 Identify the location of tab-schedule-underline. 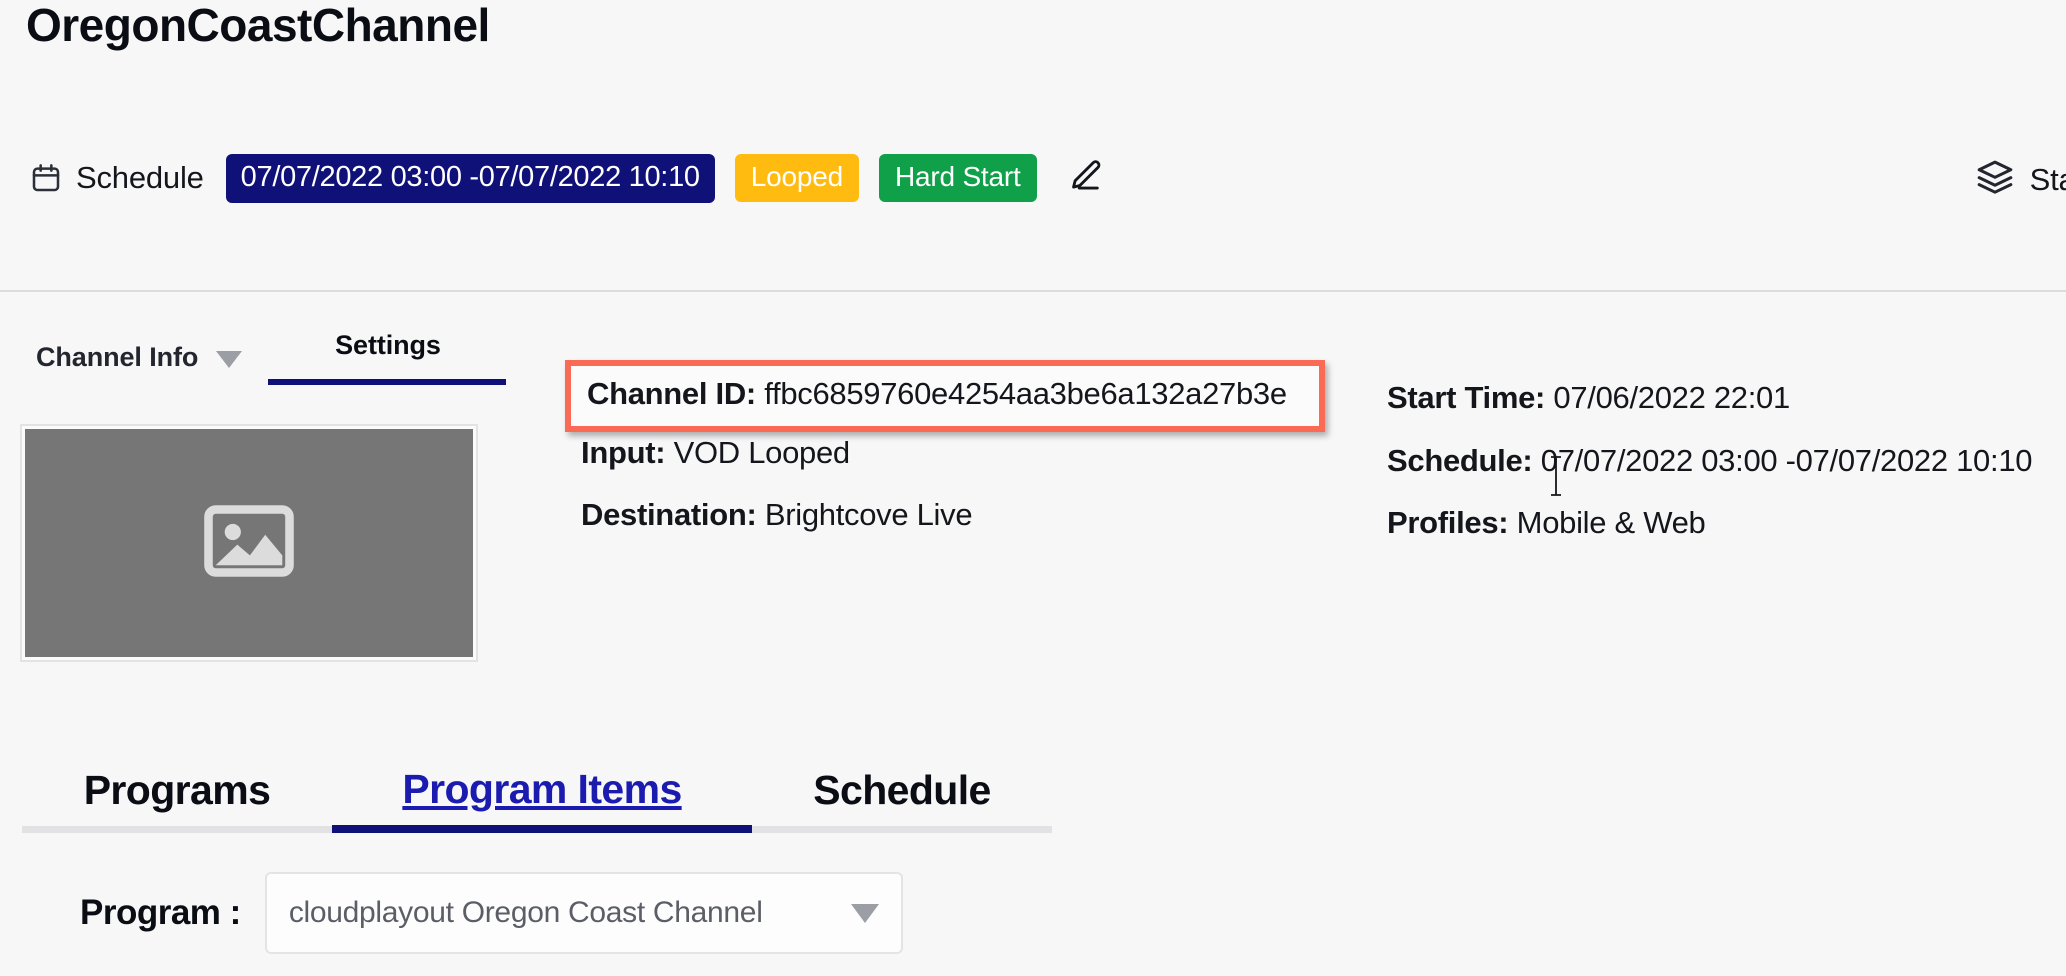
(902, 829).